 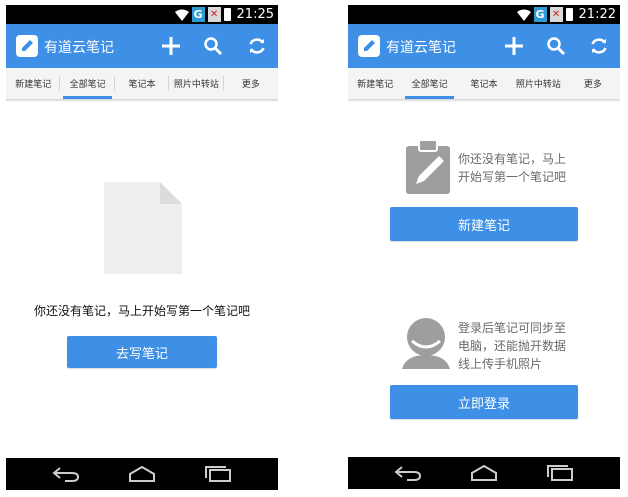 I want to click on login-sync-message: 登录后笔记可同步至 电脑，还能抛开数据 线上传手机照片, so click(x=538, y=346).